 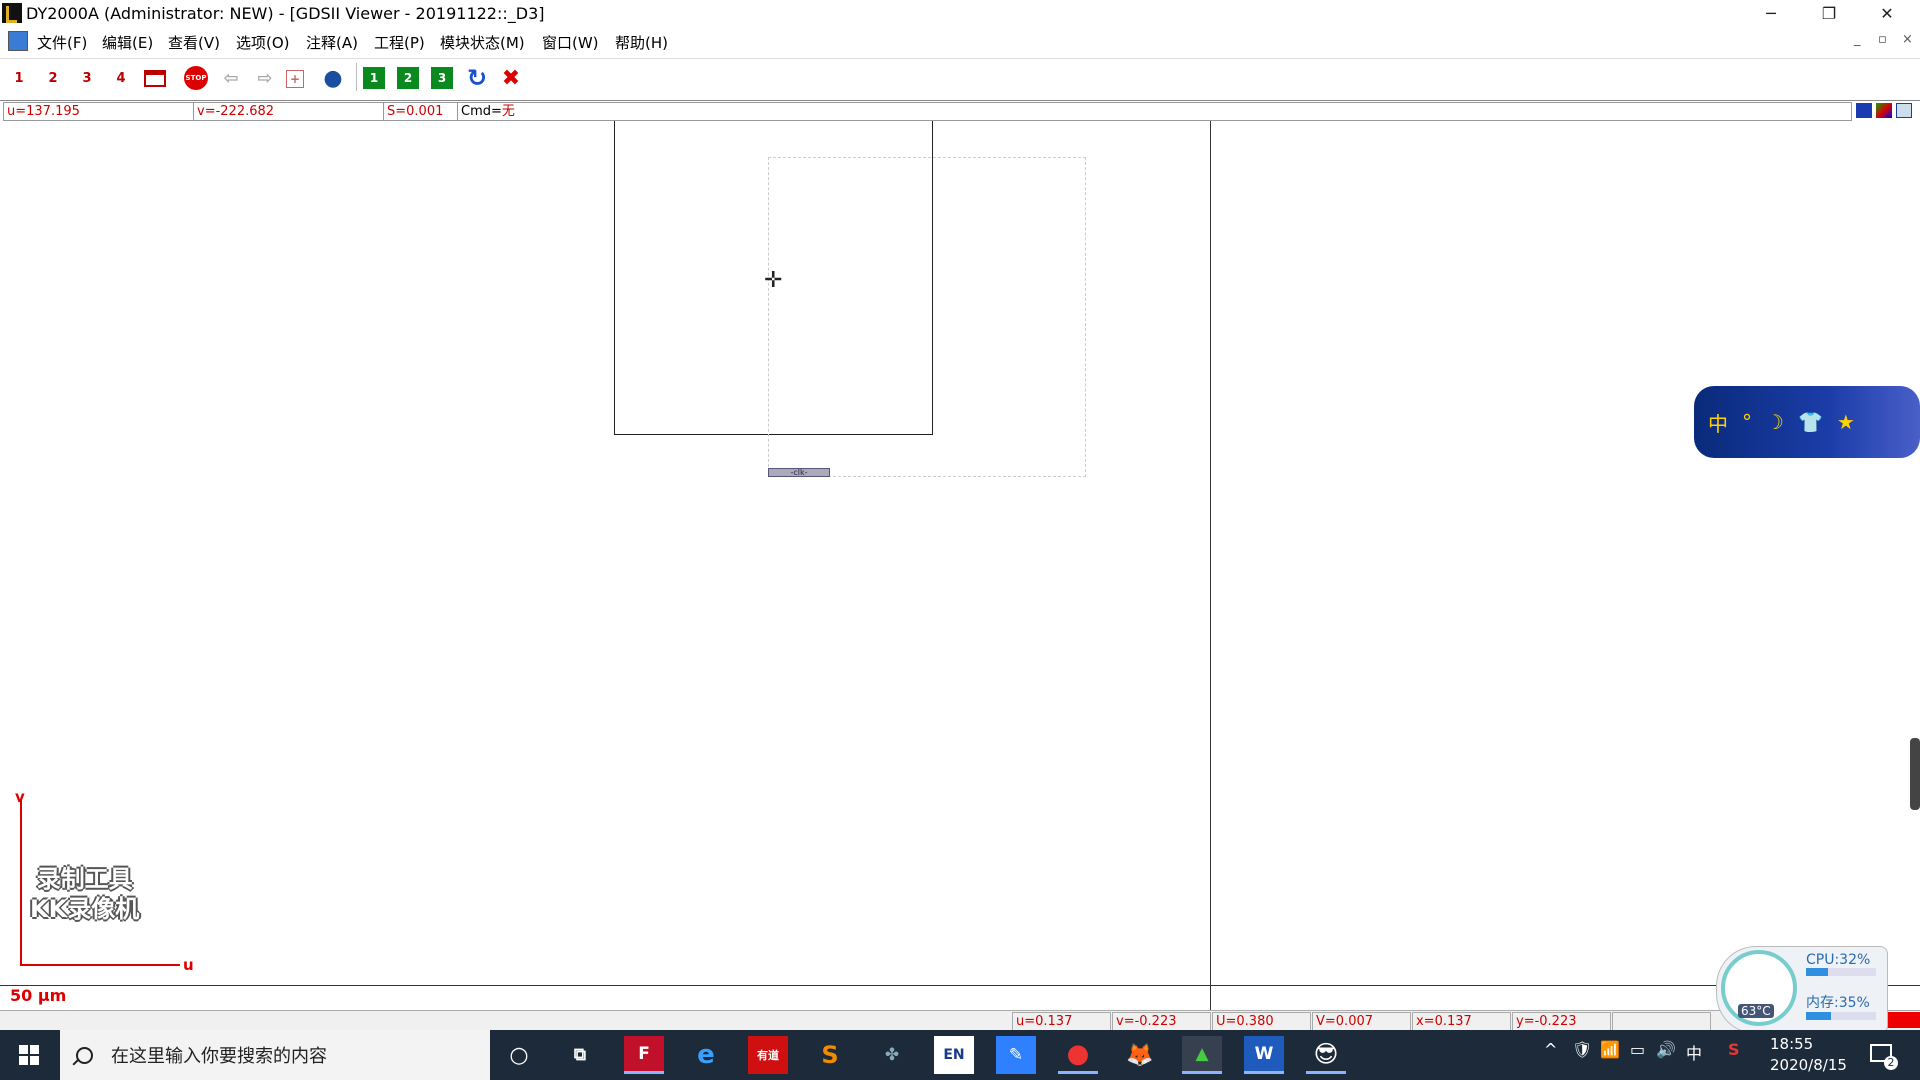 What do you see at coordinates (1771, 14) in the screenshot?
I see `minimize-button: ─` at bounding box center [1771, 14].